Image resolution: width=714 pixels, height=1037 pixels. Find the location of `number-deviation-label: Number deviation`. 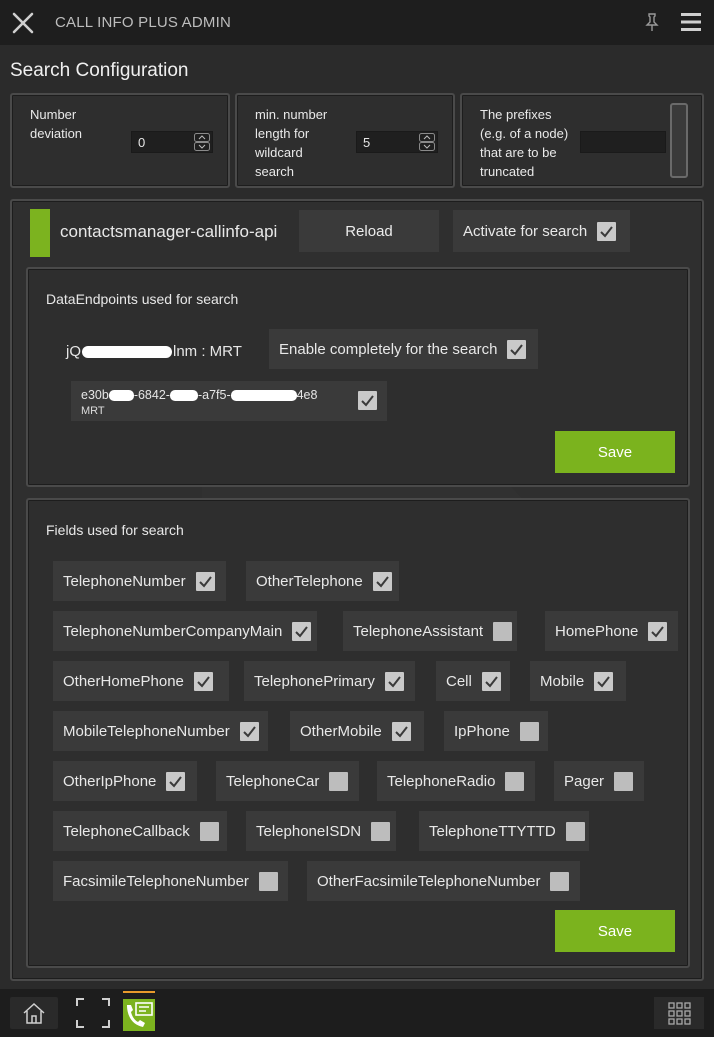

number-deviation-label: Number deviation is located at coordinates (56, 124).